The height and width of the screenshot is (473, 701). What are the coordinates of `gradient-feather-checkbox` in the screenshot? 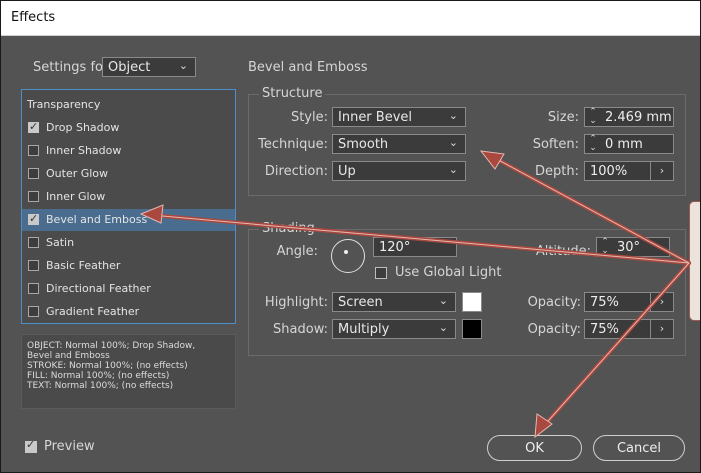 It's located at (33, 311).